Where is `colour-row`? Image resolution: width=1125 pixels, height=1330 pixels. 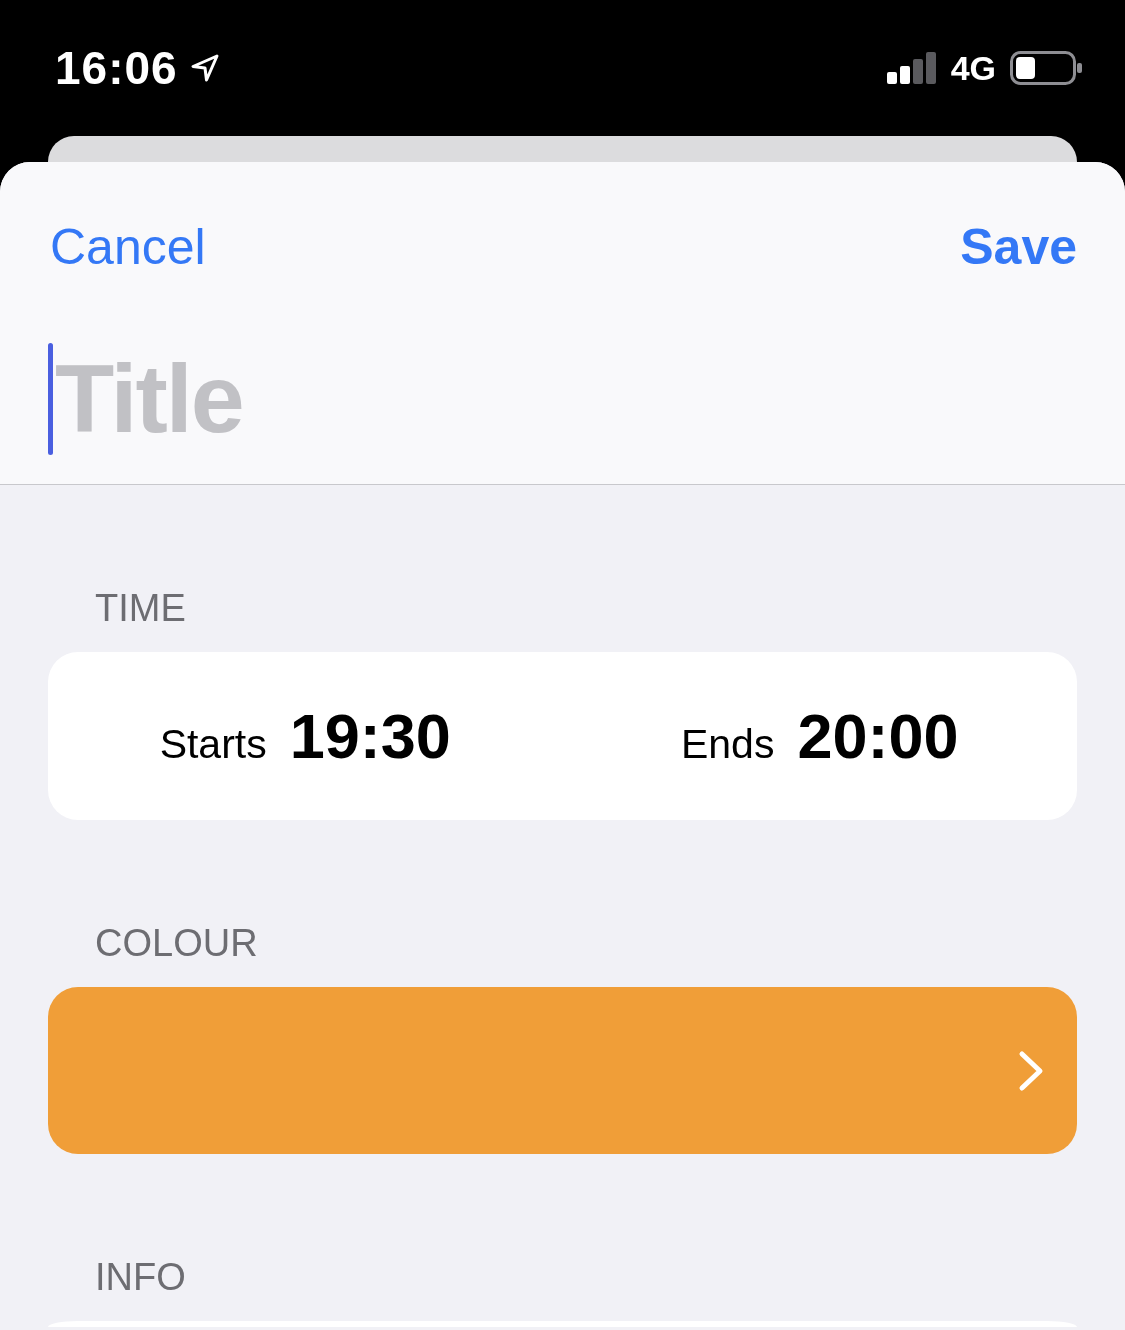 colour-row is located at coordinates (562, 1070).